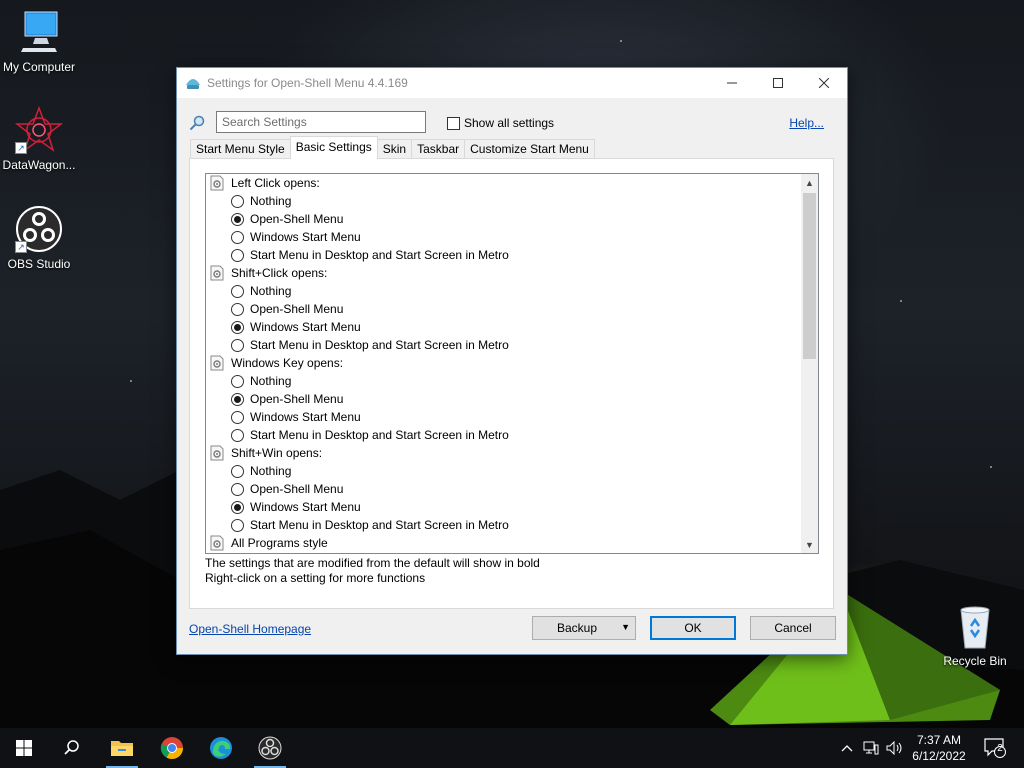 This screenshot has height=768, width=1024. Describe the element at coordinates (453, 123) in the screenshot. I see `checkbox-box` at that location.